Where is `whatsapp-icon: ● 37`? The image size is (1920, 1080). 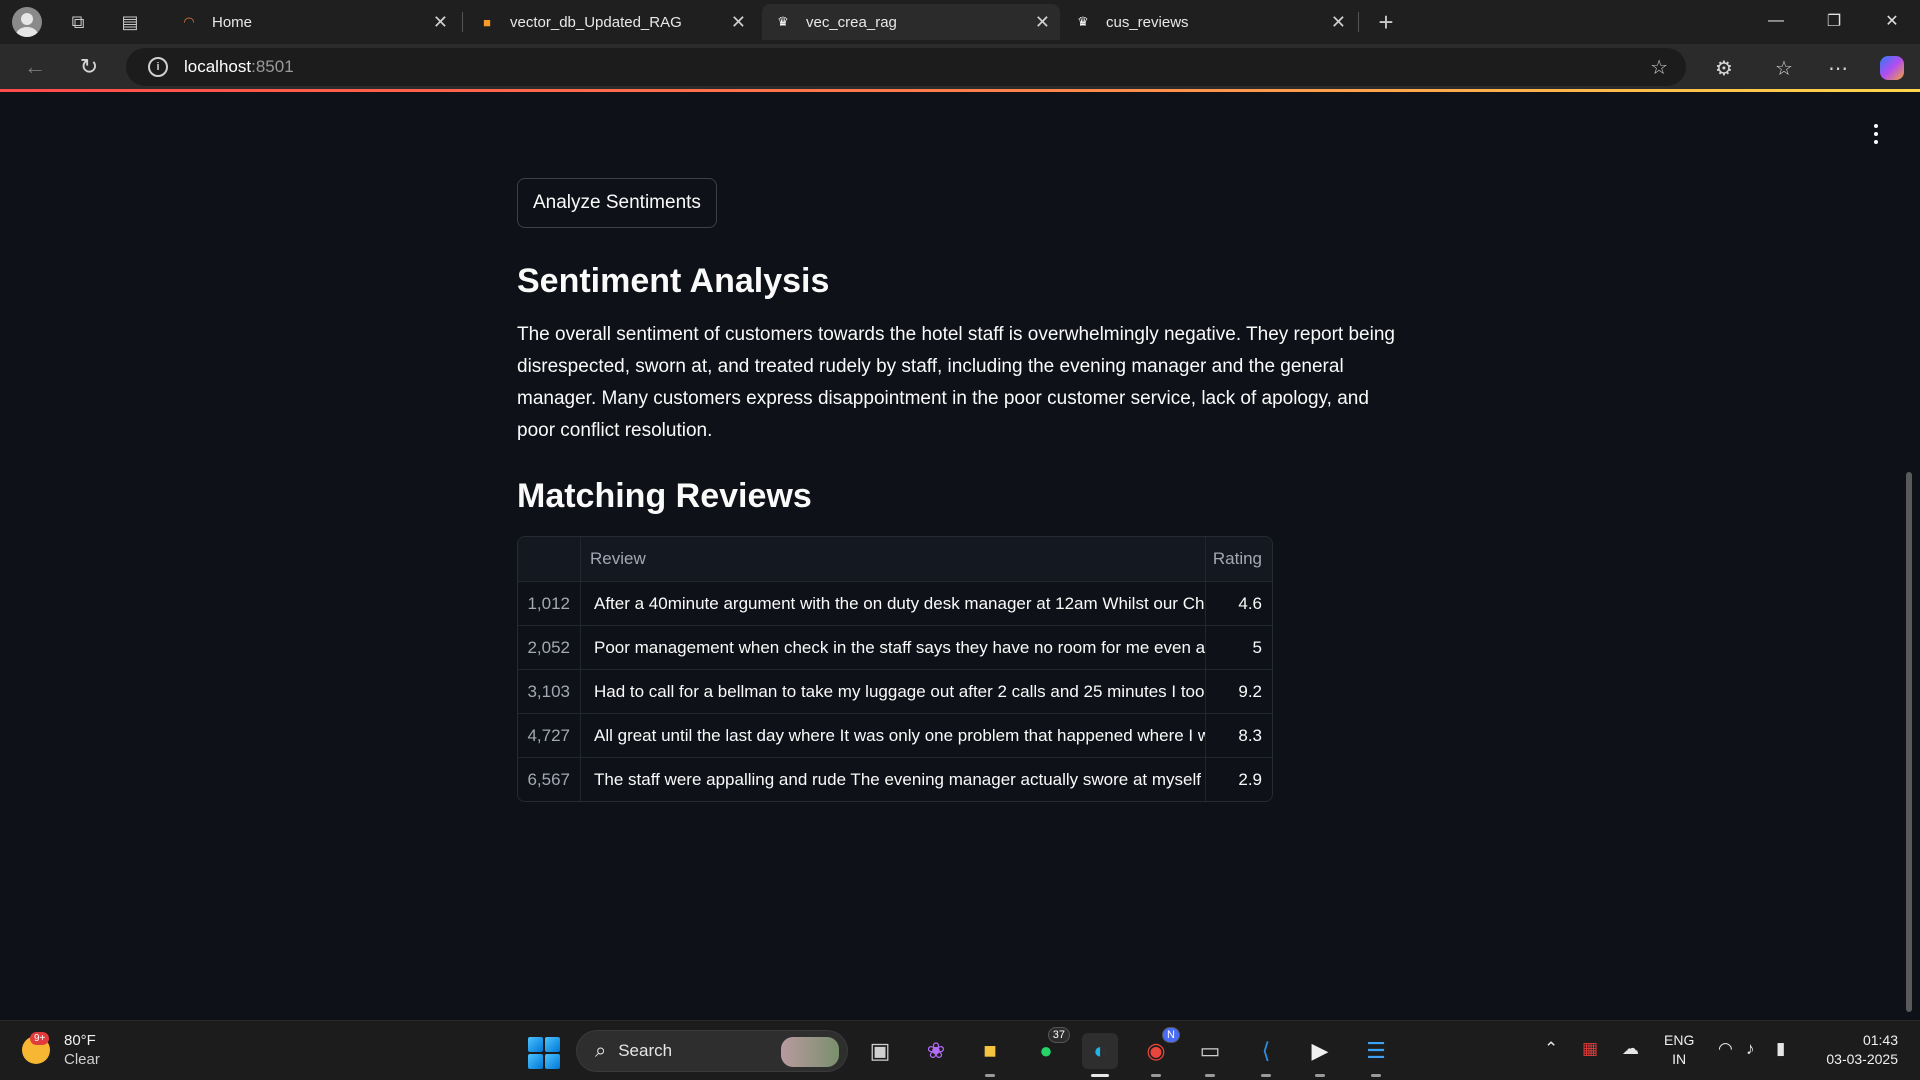
whatsapp-icon: ● 37 is located at coordinates (1049, 1048).